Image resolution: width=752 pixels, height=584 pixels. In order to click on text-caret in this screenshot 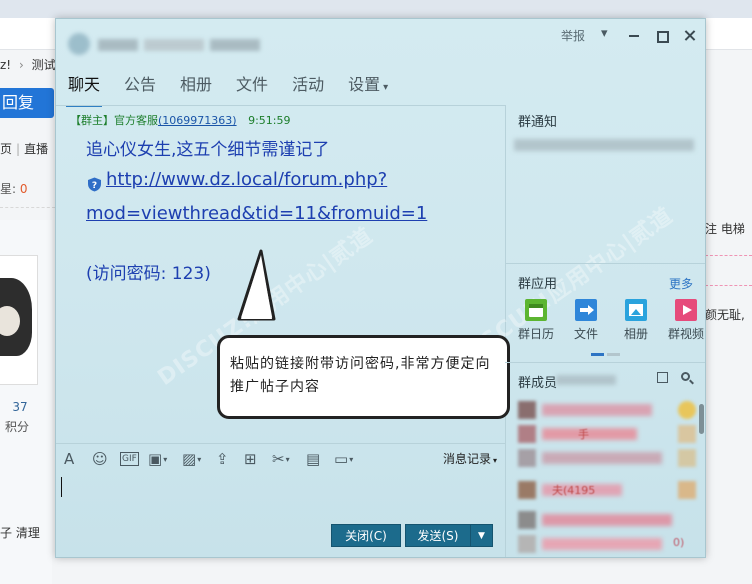, I will do `click(61, 487)`.